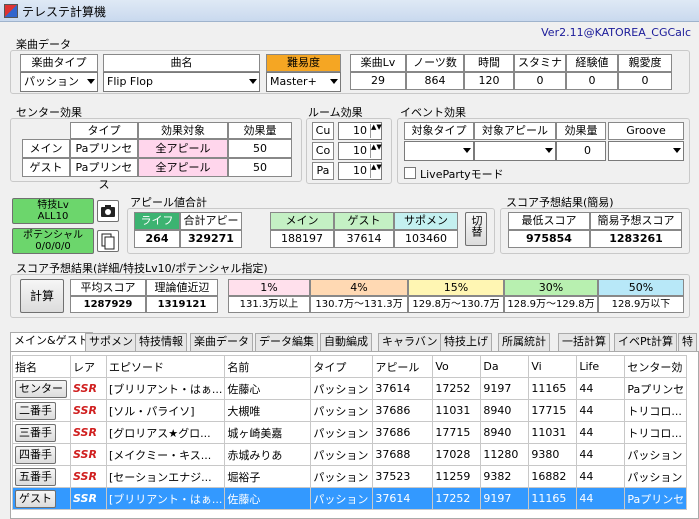 Image resolution: width=699 pixels, height=519 pixels. Describe the element at coordinates (35, 454) in the screenshot. I see `slot-button: 四番手` at that location.